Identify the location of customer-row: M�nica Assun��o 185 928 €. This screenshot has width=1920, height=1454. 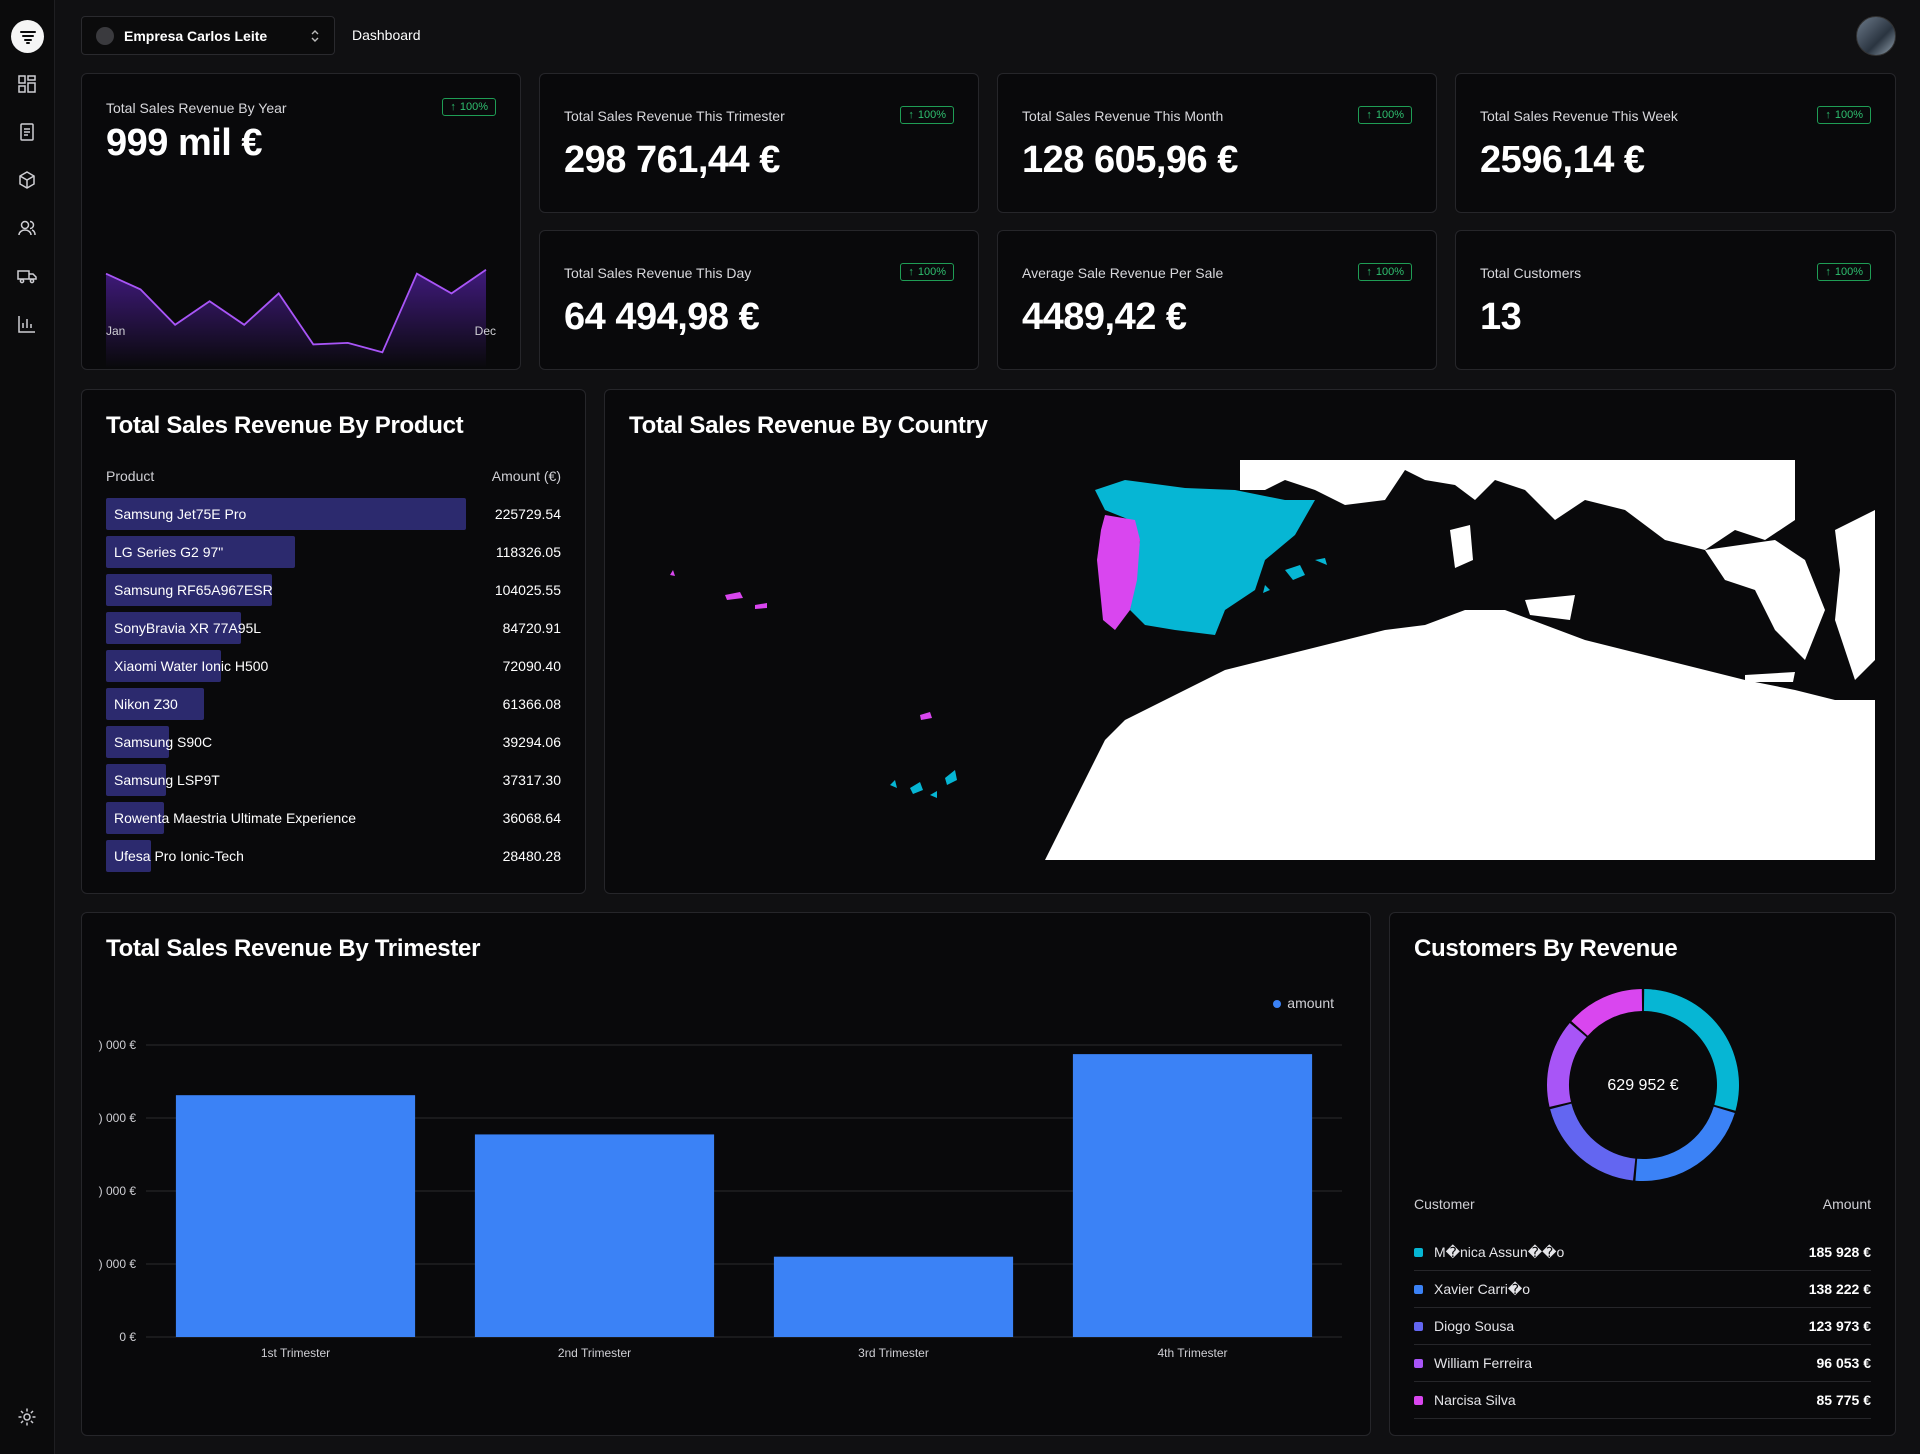
(1642, 1252).